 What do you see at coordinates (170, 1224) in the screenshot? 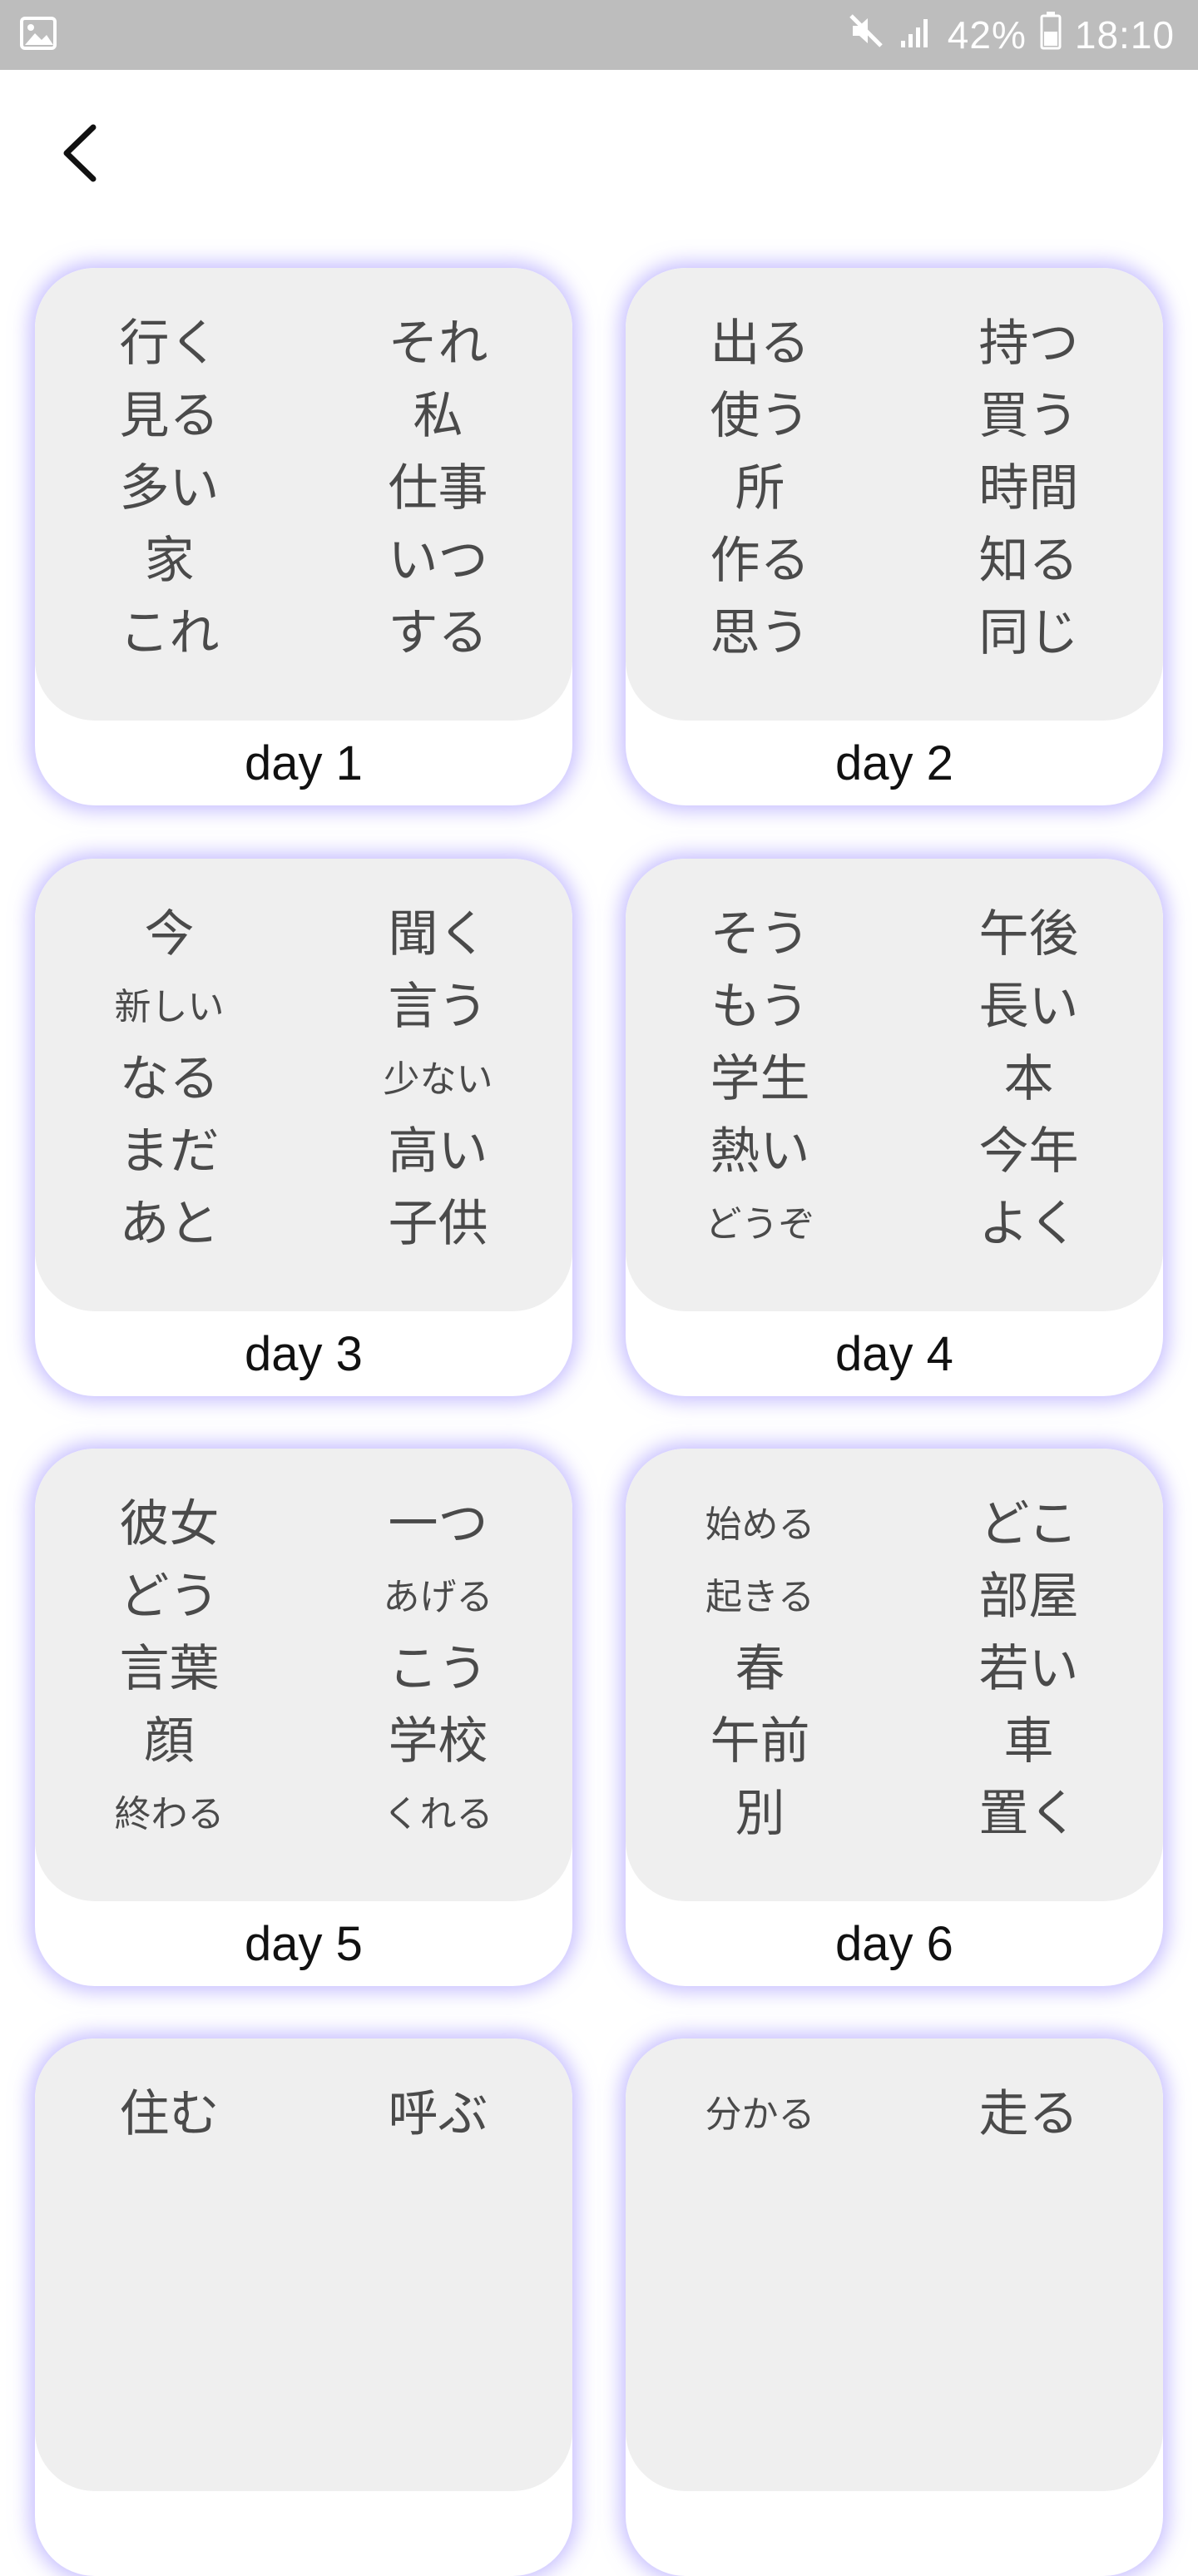
I see `word: あと` at bounding box center [170, 1224].